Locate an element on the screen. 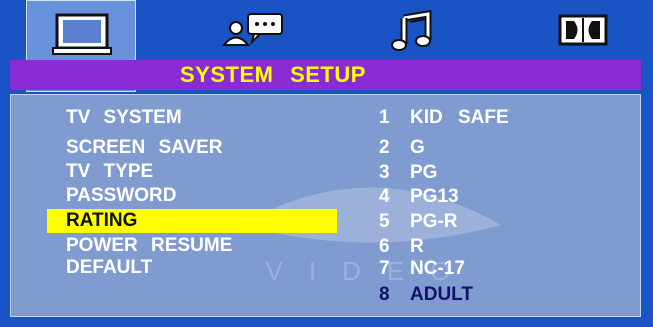  tab-language-setup is located at coordinates (255, 30).